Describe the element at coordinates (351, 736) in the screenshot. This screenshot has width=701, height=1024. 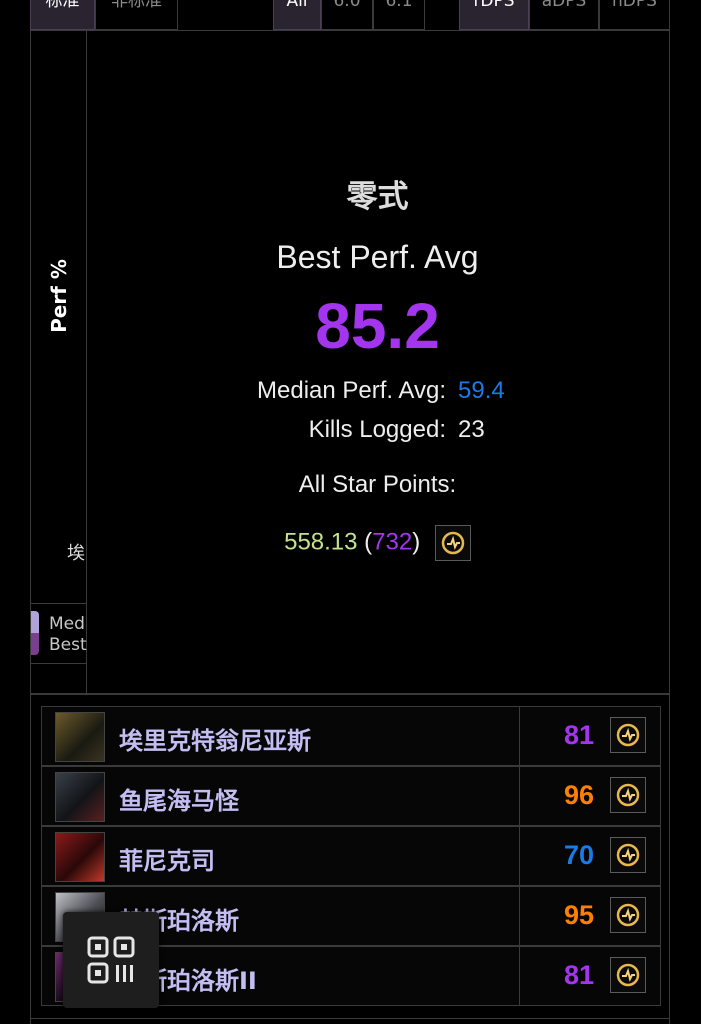
I see `list-item: 埃里克特翁尼亚斯 81` at that location.